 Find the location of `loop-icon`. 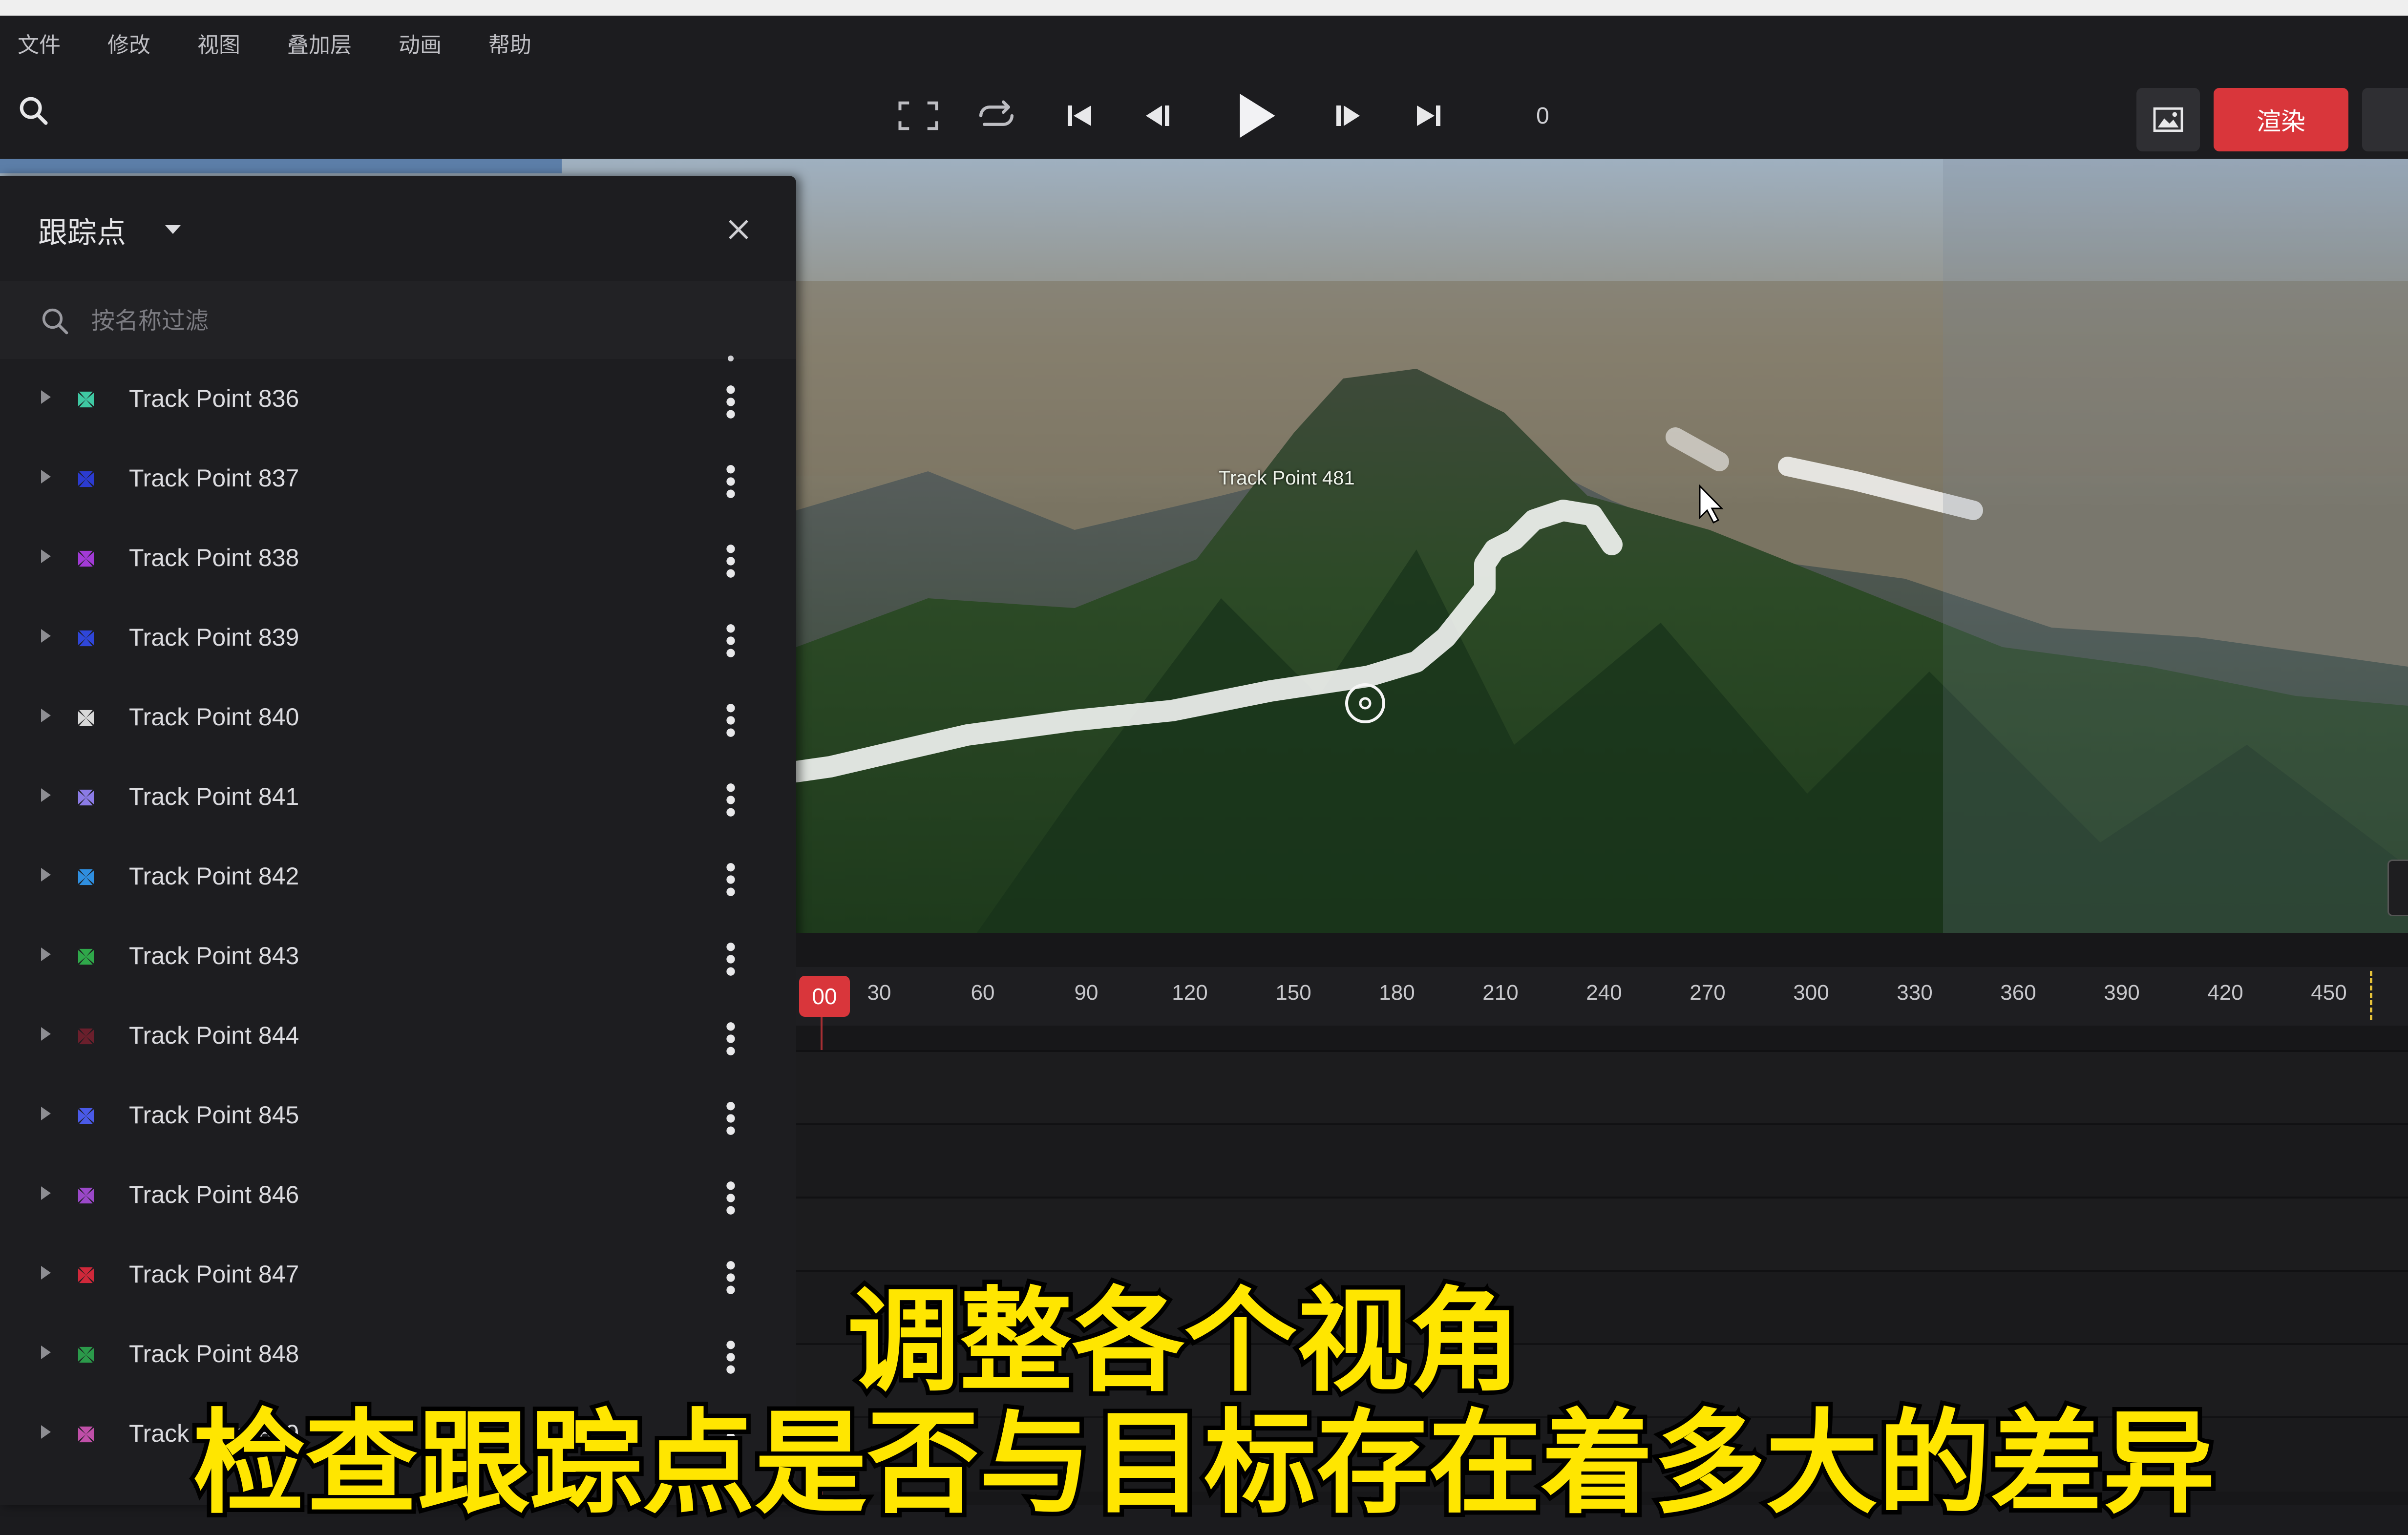

loop-icon is located at coordinates (996, 113).